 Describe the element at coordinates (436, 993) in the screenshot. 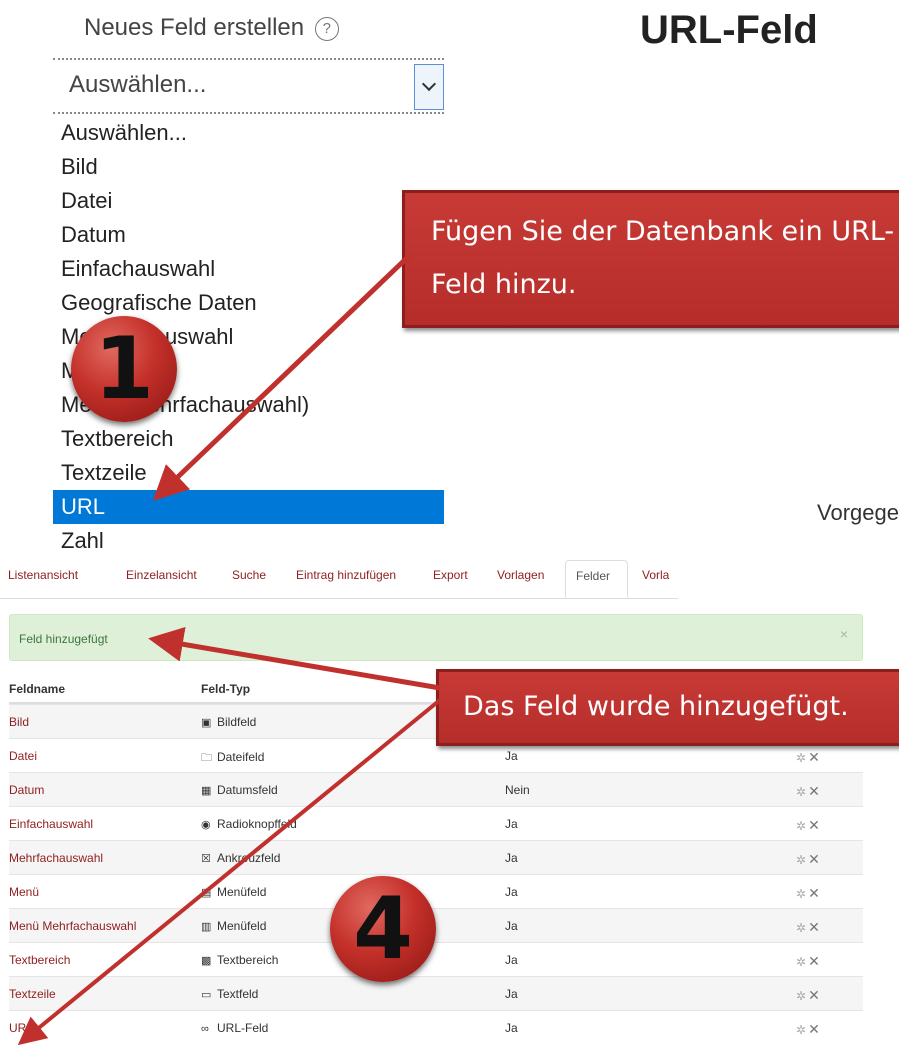

I see `table-row: Textzeile ▭ Textfeld Ja ✲ ✕` at that location.